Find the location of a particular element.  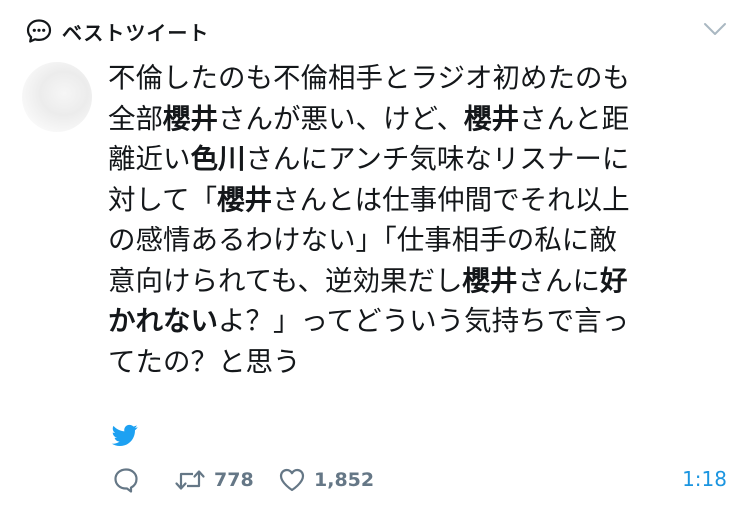

retweet-button: 778 is located at coordinates (214, 480).